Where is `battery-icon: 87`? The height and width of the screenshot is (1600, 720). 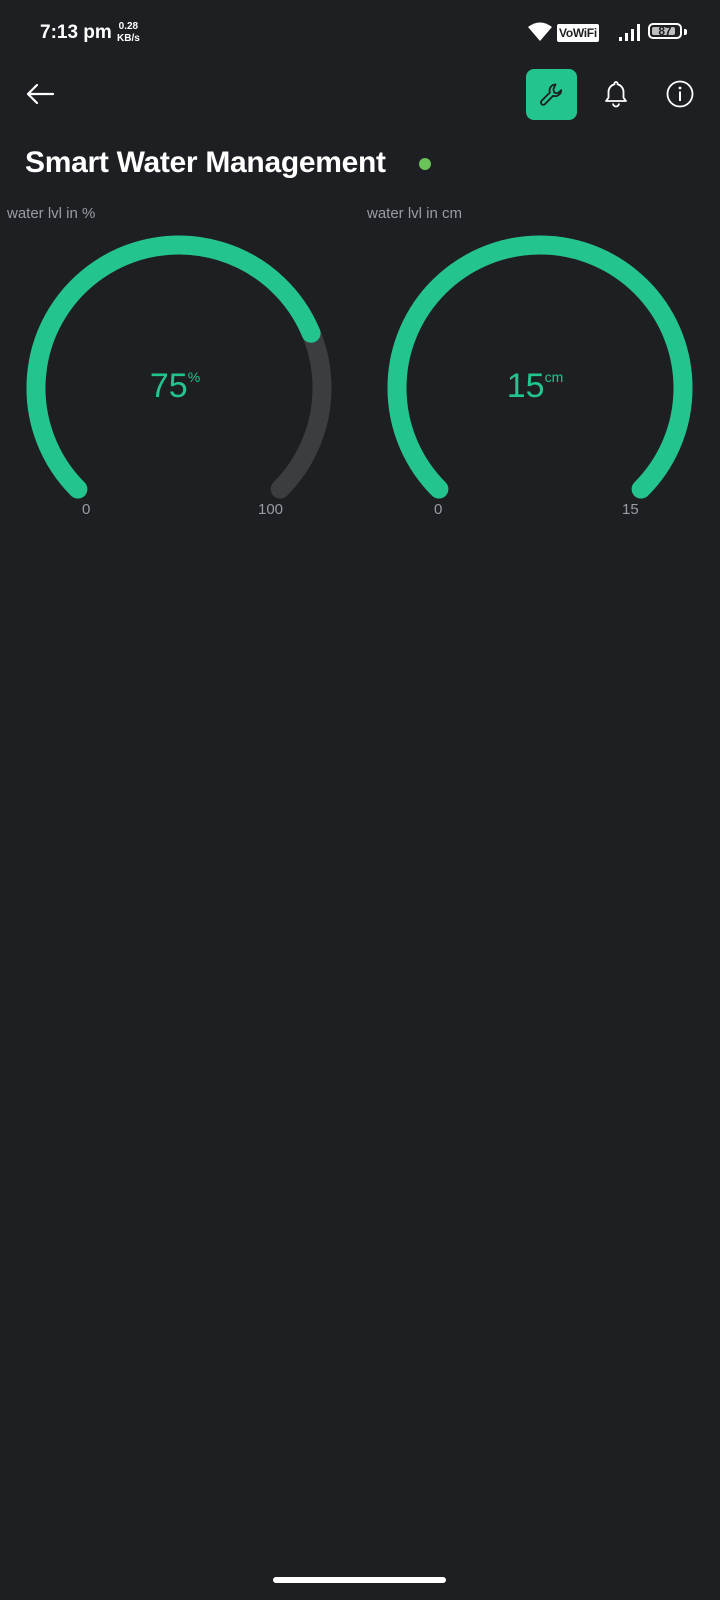
battery-icon: 87 is located at coordinates (665, 31).